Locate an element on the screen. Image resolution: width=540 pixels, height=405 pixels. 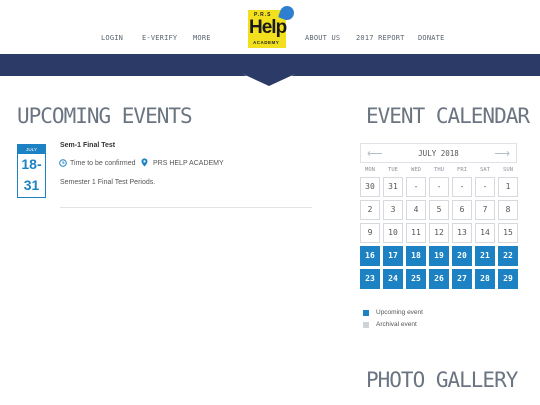
calendar-day: 10 is located at coordinates (393, 233).